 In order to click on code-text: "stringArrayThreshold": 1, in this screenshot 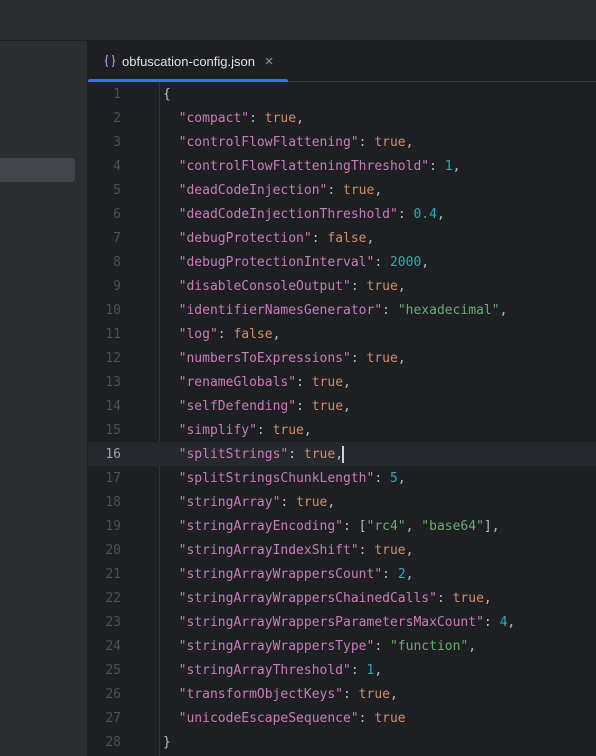, I will do `click(273, 670)`.